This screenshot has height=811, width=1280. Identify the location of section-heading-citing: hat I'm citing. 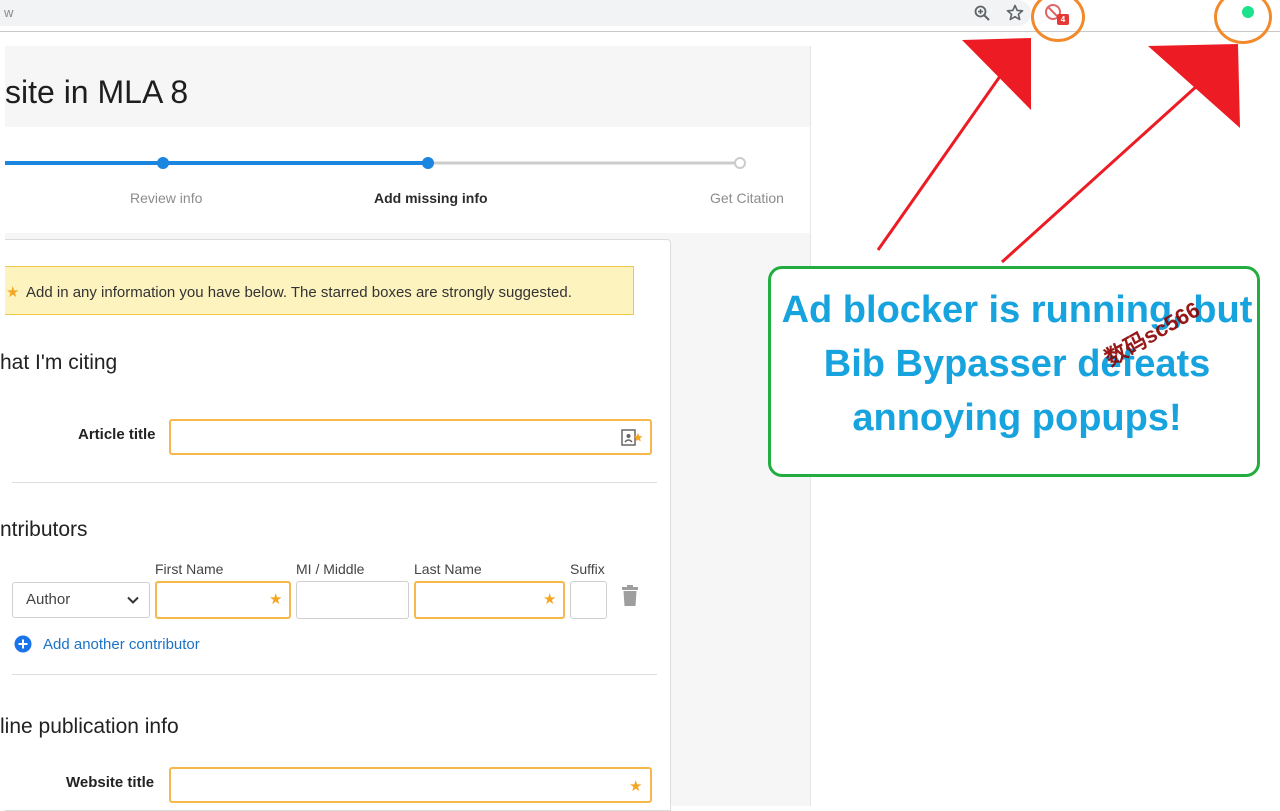
(59, 362).